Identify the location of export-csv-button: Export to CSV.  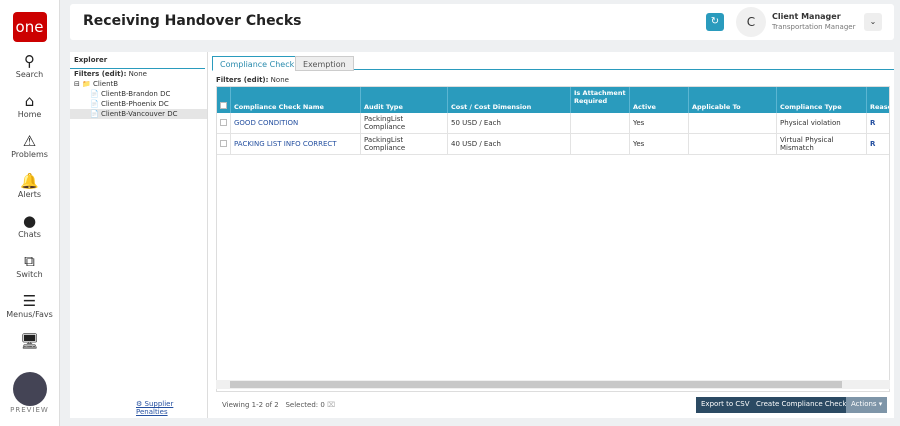
(725, 405).